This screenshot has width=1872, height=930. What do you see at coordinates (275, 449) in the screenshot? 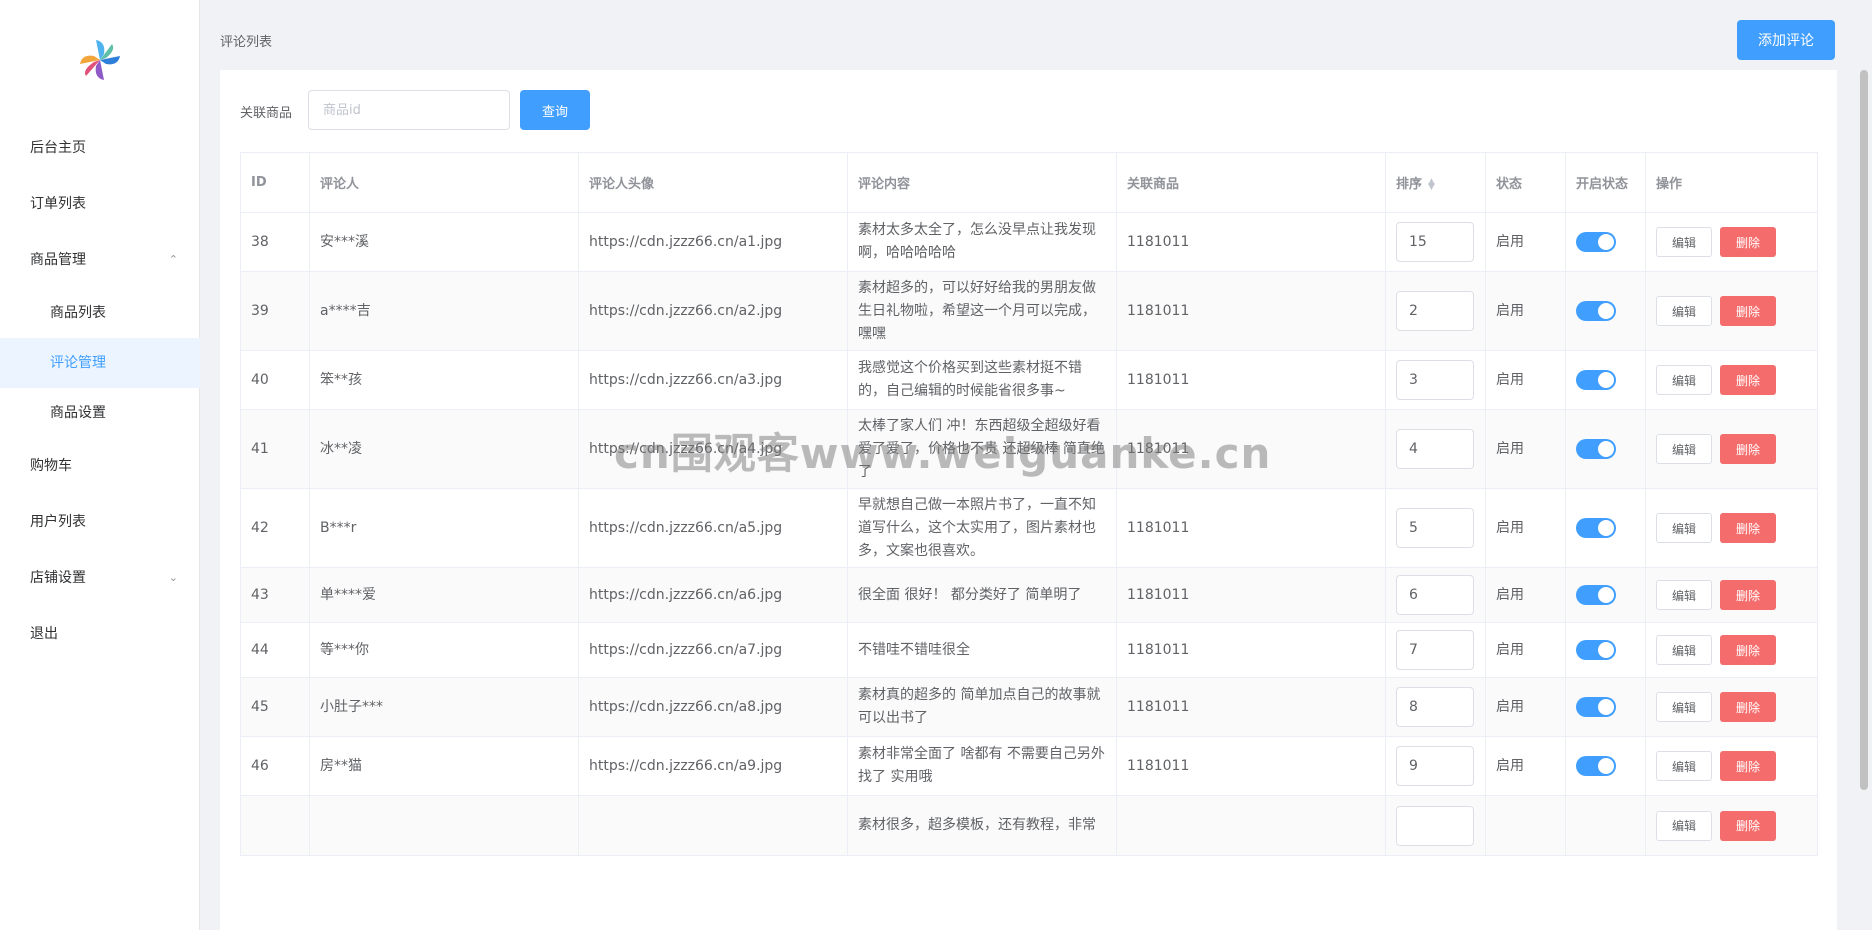
I see `cell-id: 41` at bounding box center [275, 449].